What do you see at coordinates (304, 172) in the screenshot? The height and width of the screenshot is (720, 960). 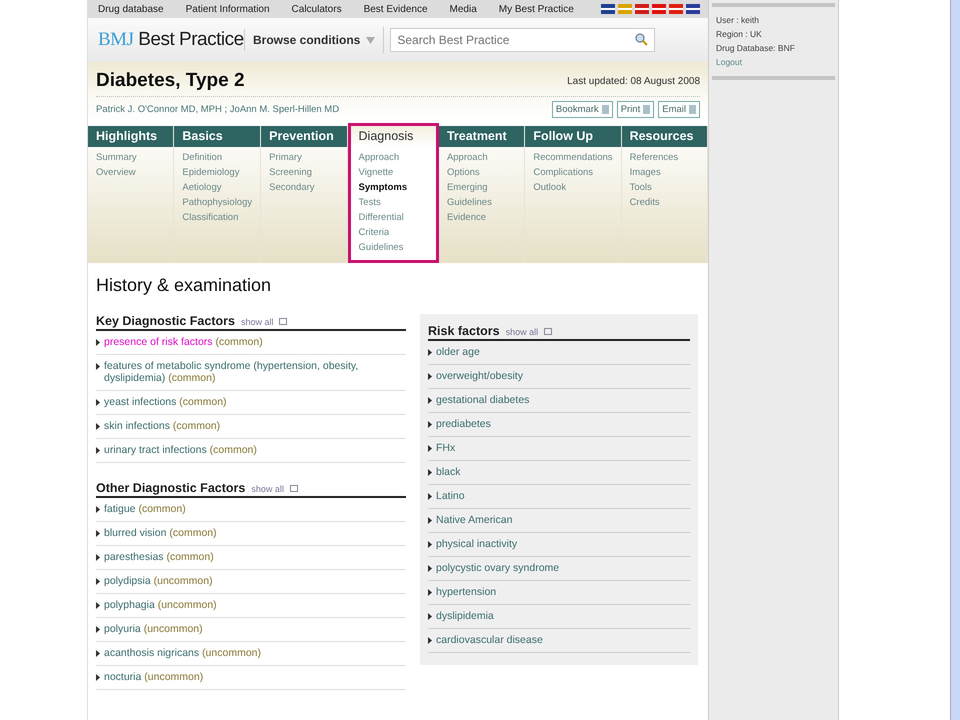 I see `menu-link: Screening` at bounding box center [304, 172].